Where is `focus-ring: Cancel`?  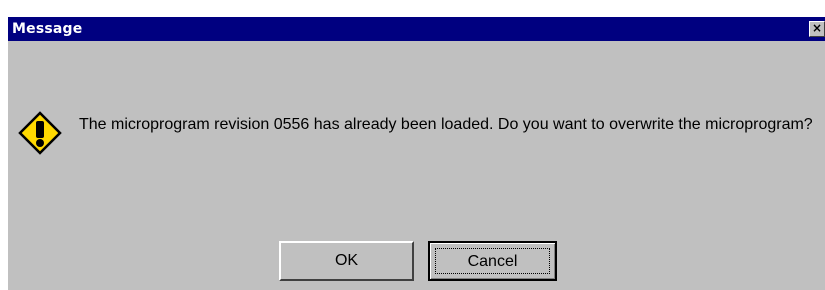
focus-ring: Cancel is located at coordinates (492, 261).